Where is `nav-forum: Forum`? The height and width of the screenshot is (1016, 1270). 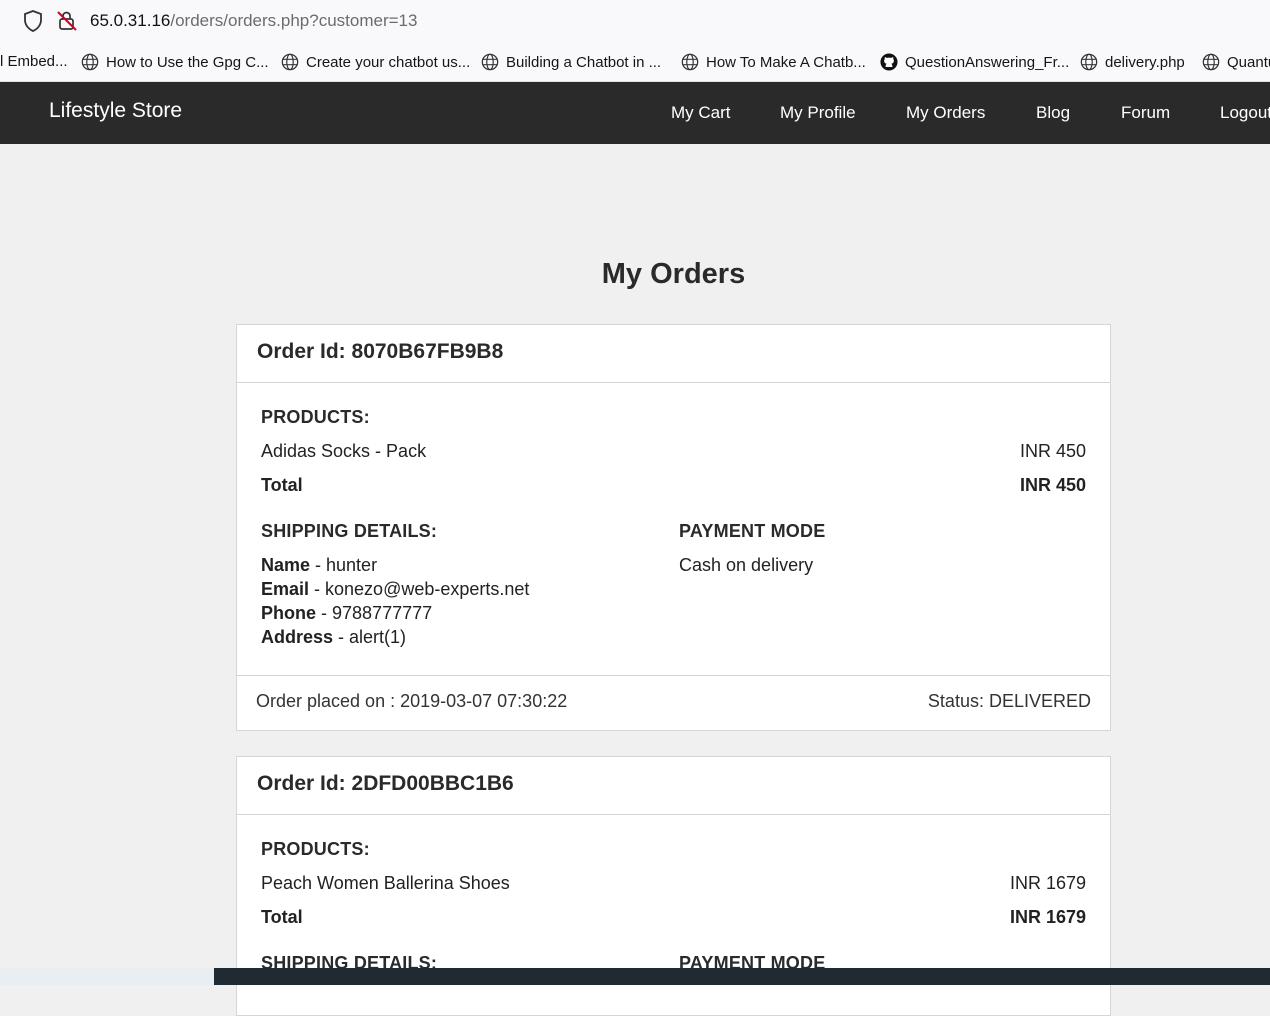
nav-forum: Forum is located at coordinates (1145, 113).